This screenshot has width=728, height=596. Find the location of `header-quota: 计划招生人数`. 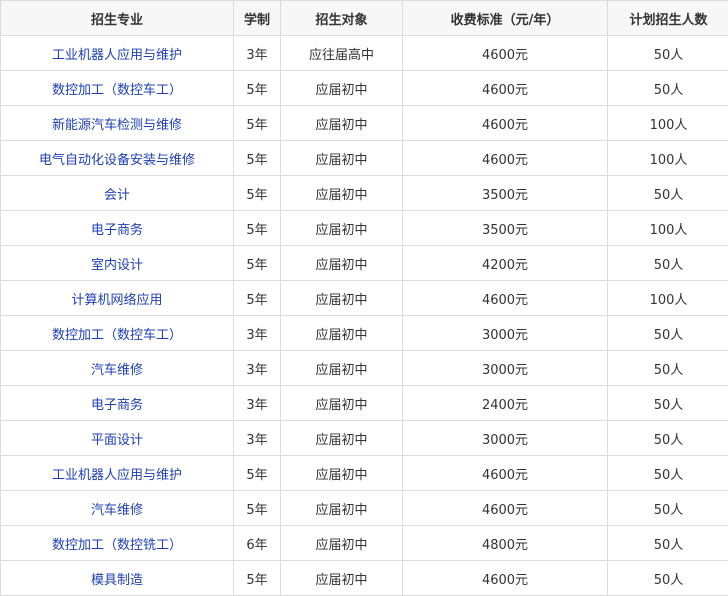

header-quota: 计划招生人数 is located at coordinates (668, 18).